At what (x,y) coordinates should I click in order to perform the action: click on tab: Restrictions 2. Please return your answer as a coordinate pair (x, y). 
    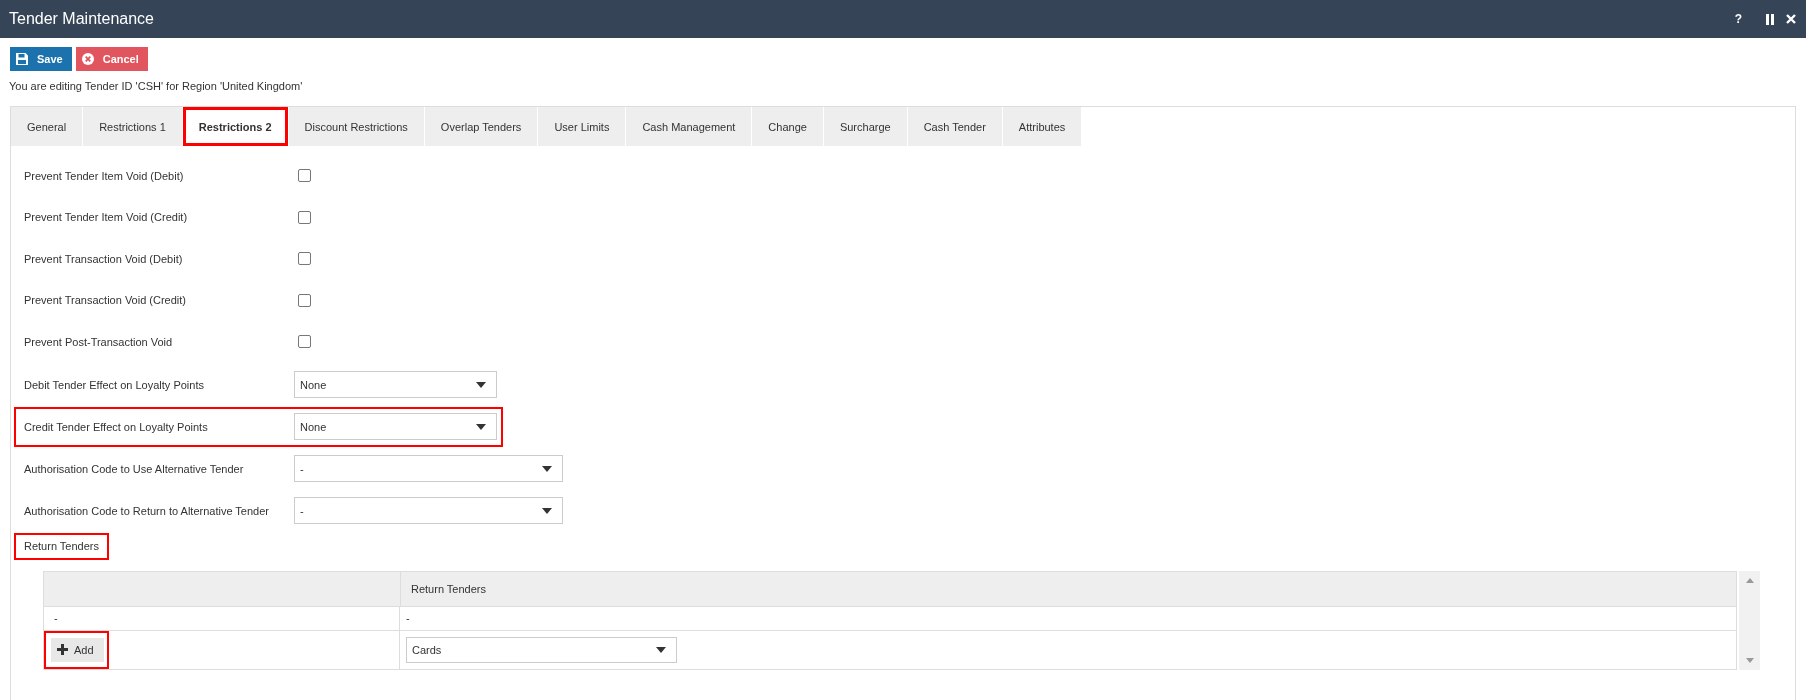
    Looking at the image, I should click on (235, 126).